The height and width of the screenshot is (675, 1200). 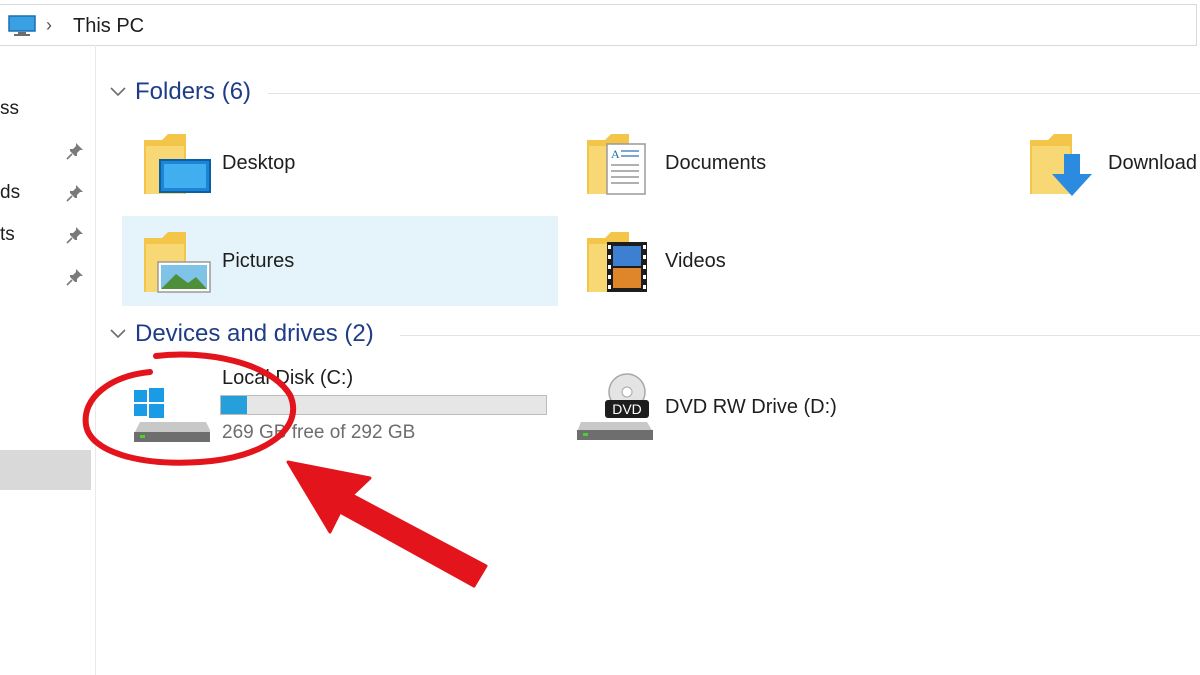 I want to click on dvd-badge: DVD, so click(x=627, y=409).